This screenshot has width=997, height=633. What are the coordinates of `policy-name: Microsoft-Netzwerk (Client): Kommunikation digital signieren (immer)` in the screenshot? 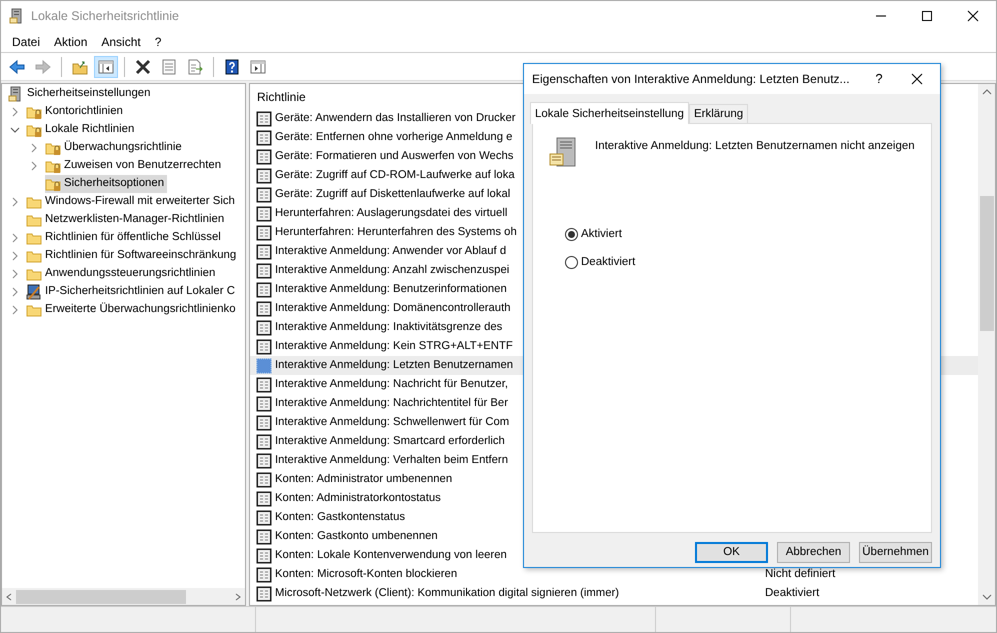 It's located at (447, 594).